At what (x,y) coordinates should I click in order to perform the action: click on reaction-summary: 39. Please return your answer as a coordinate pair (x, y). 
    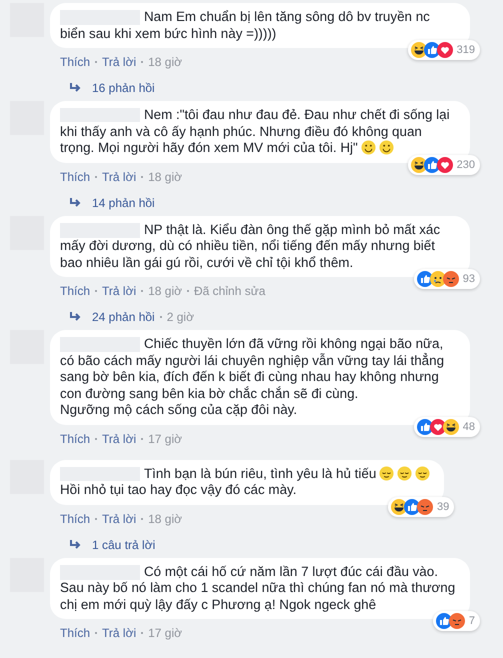
    Looking at the image, I should click on (421, 506).